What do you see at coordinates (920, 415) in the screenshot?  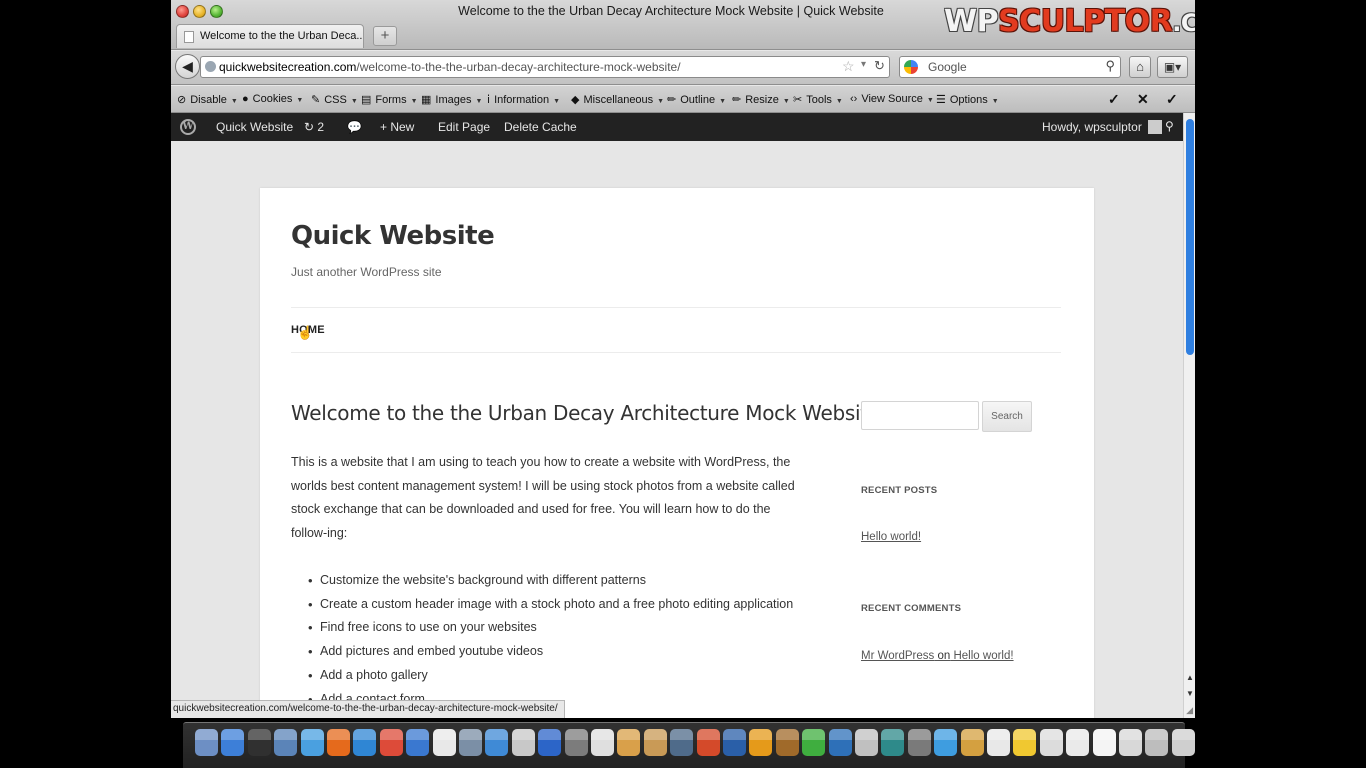 I see `sidebar-search-input` at bounding box center [920, 415].